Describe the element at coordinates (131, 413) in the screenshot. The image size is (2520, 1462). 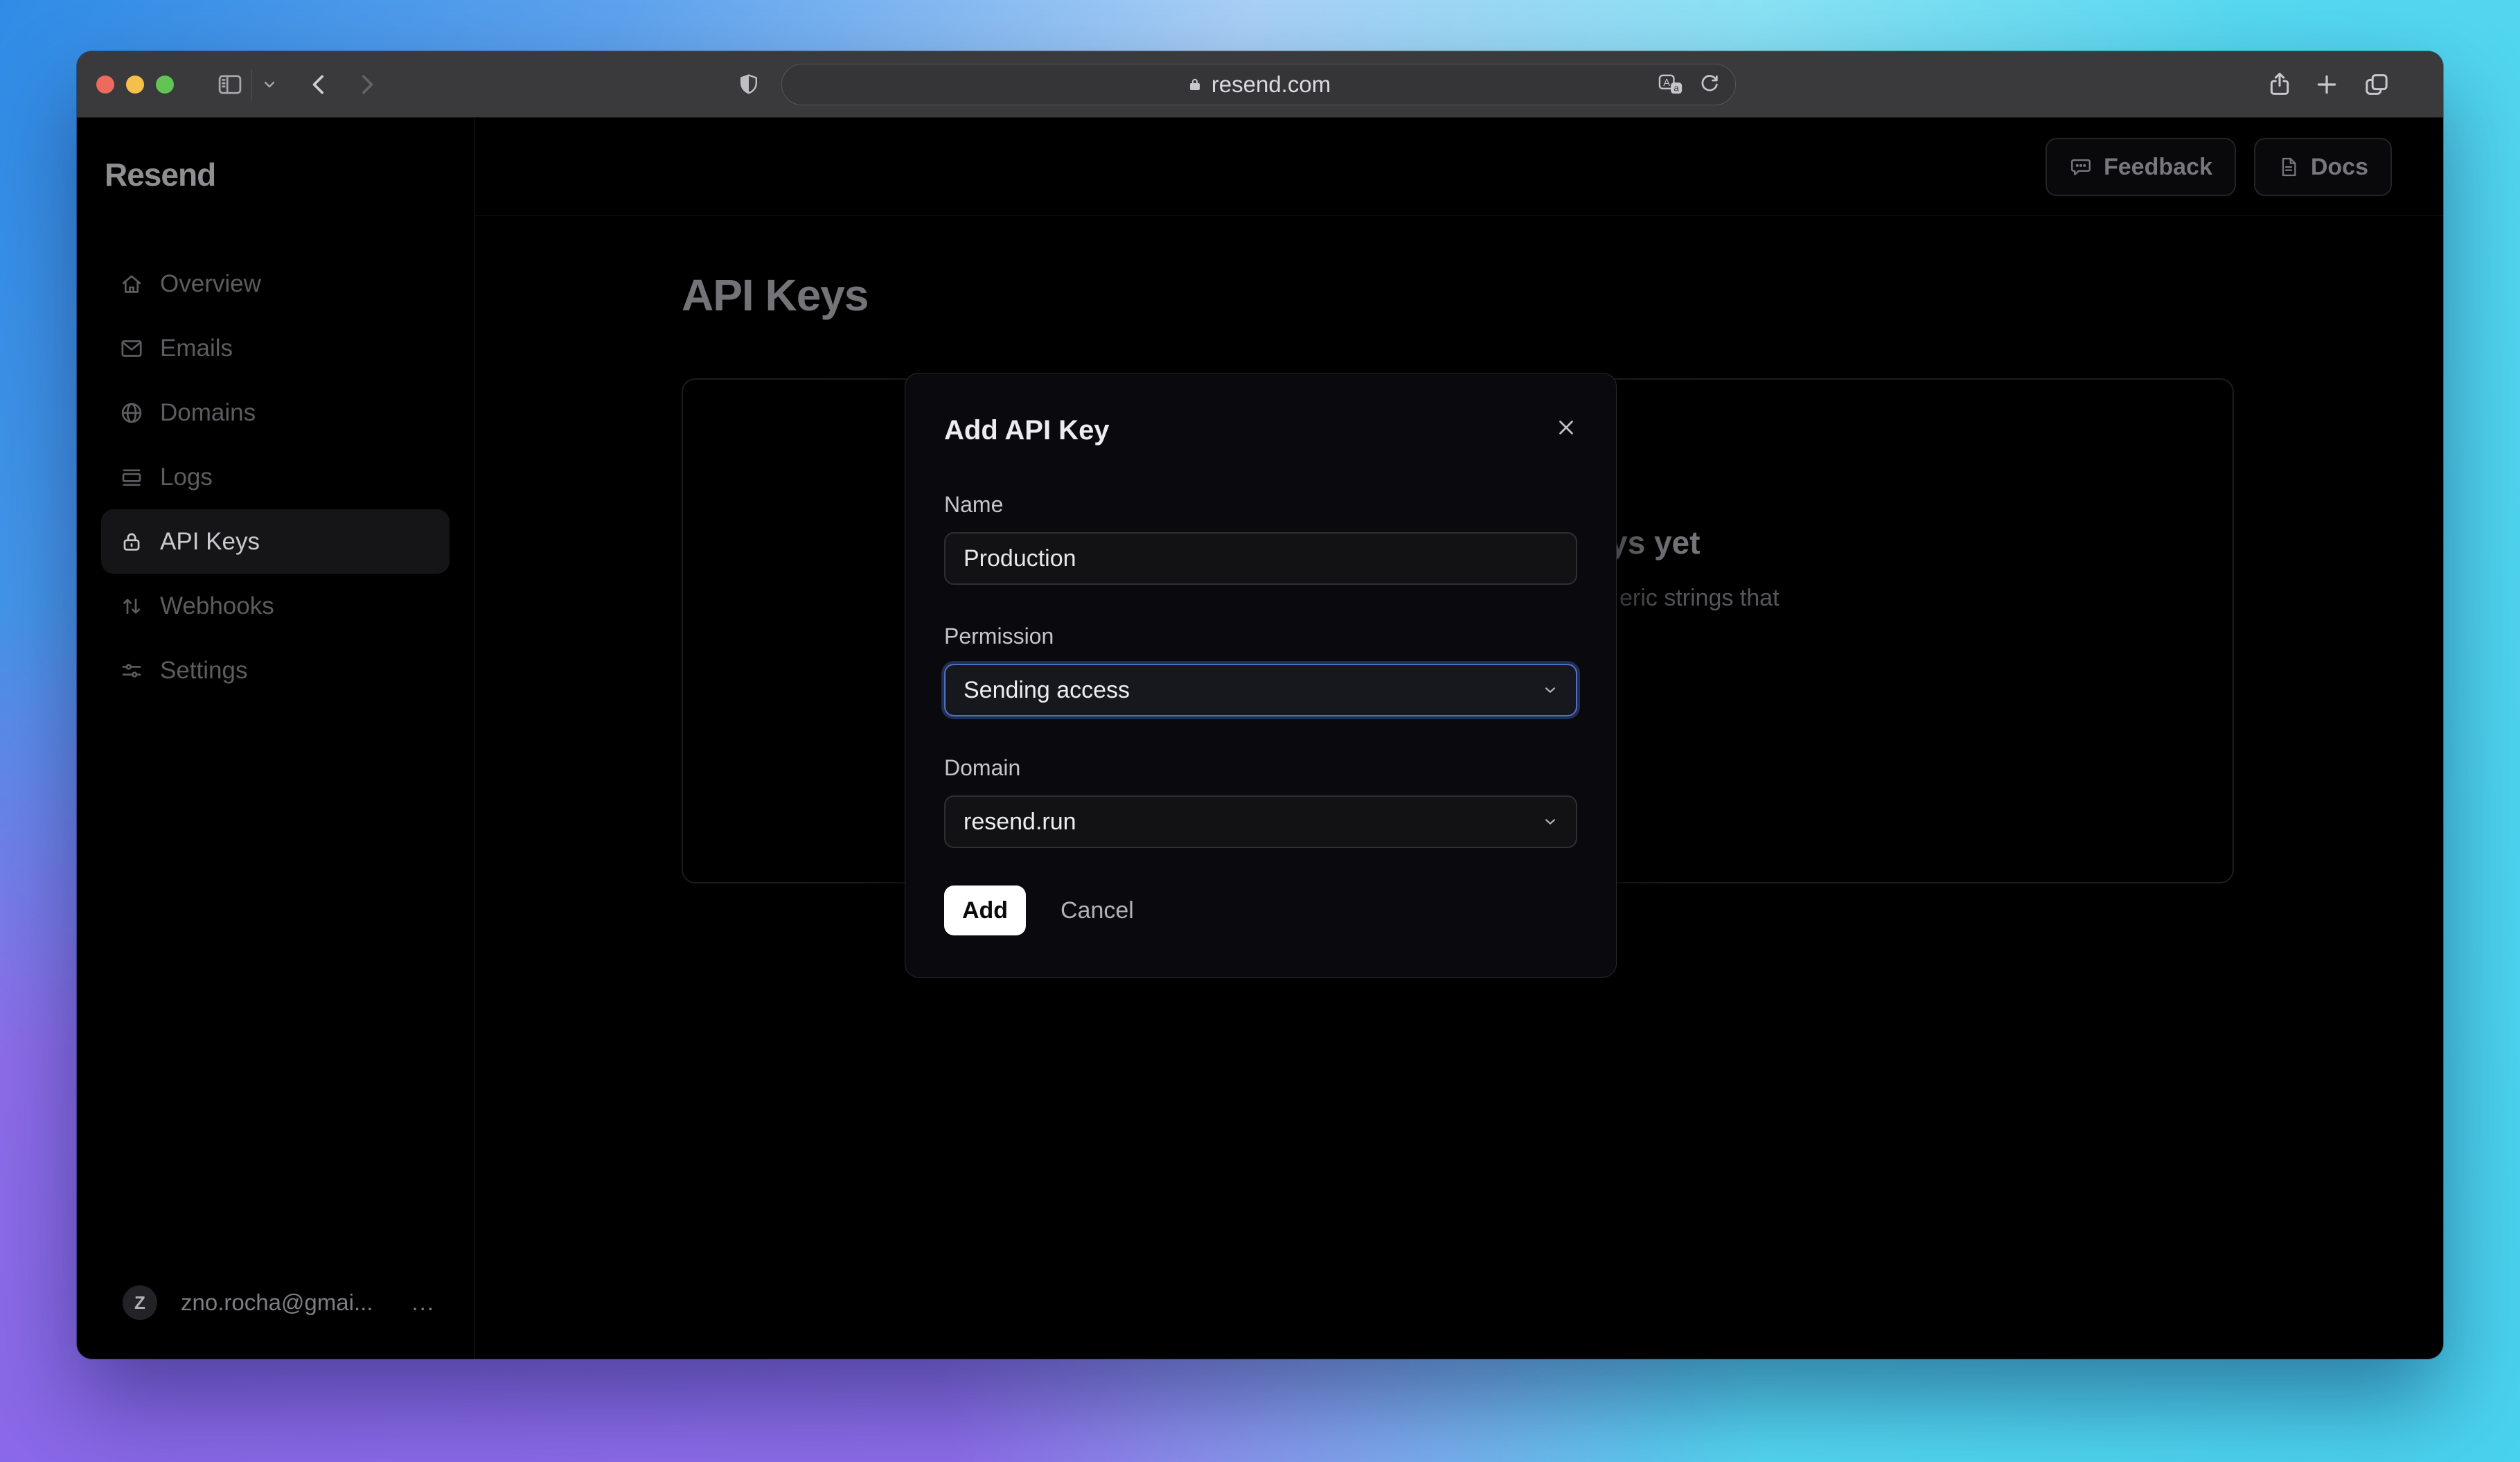
I see `globe-icon` at that location.